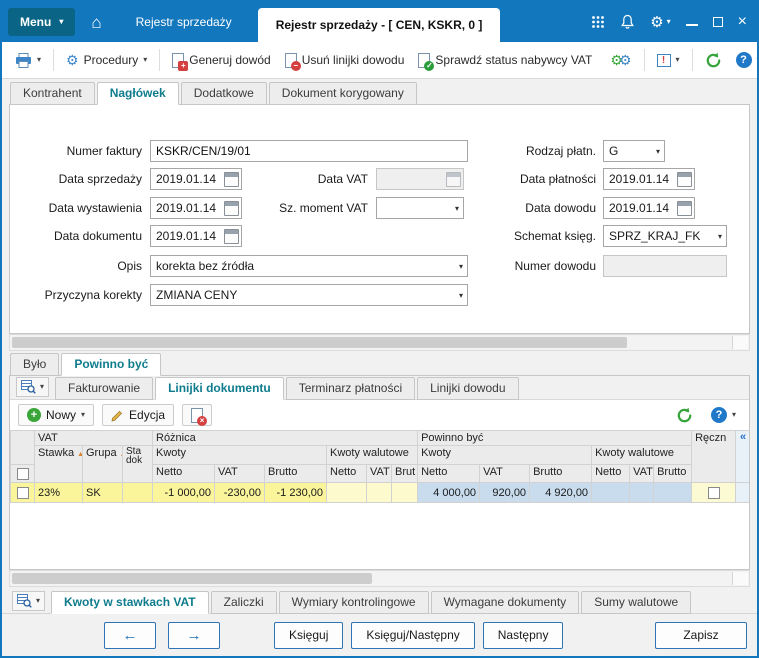  I want to click on cell-powinno-netto: 4 000,00, so click(449, 492).